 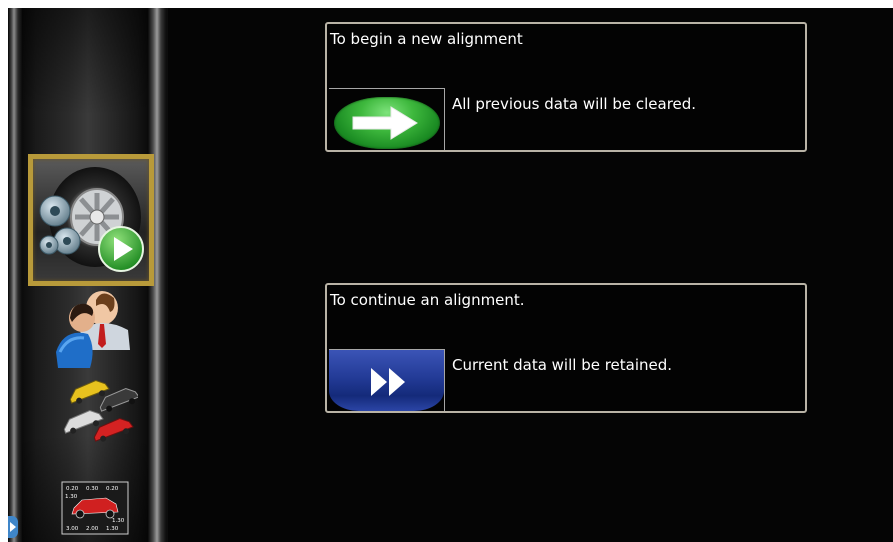 I want to click on sidebar-item-vehicles, so click(x=94, y=416).